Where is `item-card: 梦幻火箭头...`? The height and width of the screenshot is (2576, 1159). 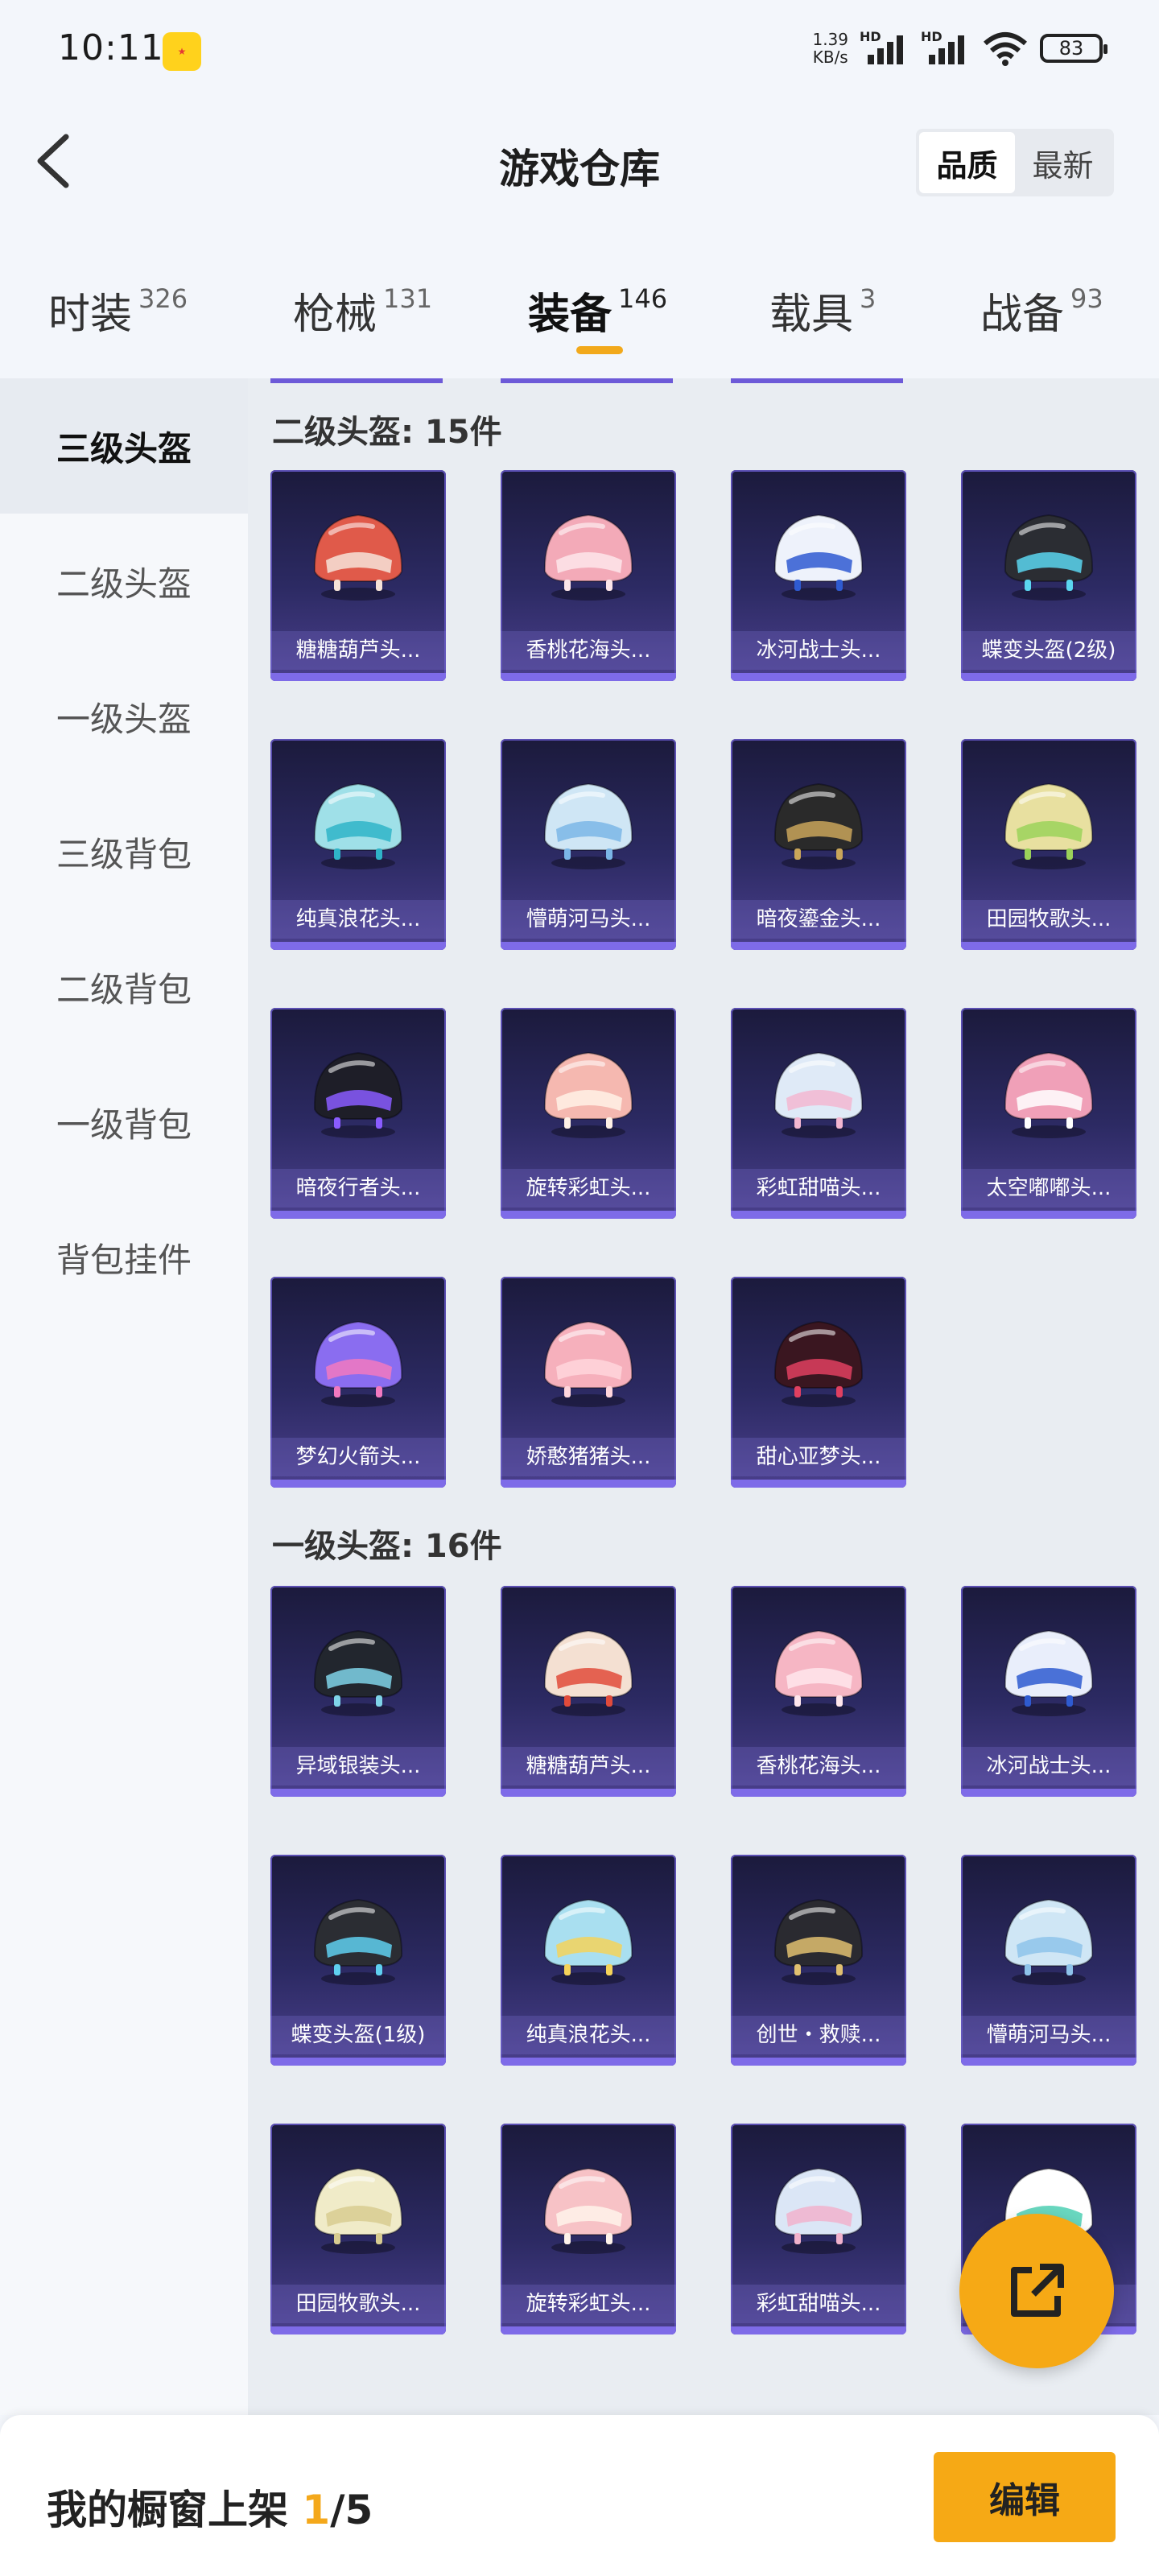 item-card: 梦幻火箭头... is located at coordinates (358, 1382).